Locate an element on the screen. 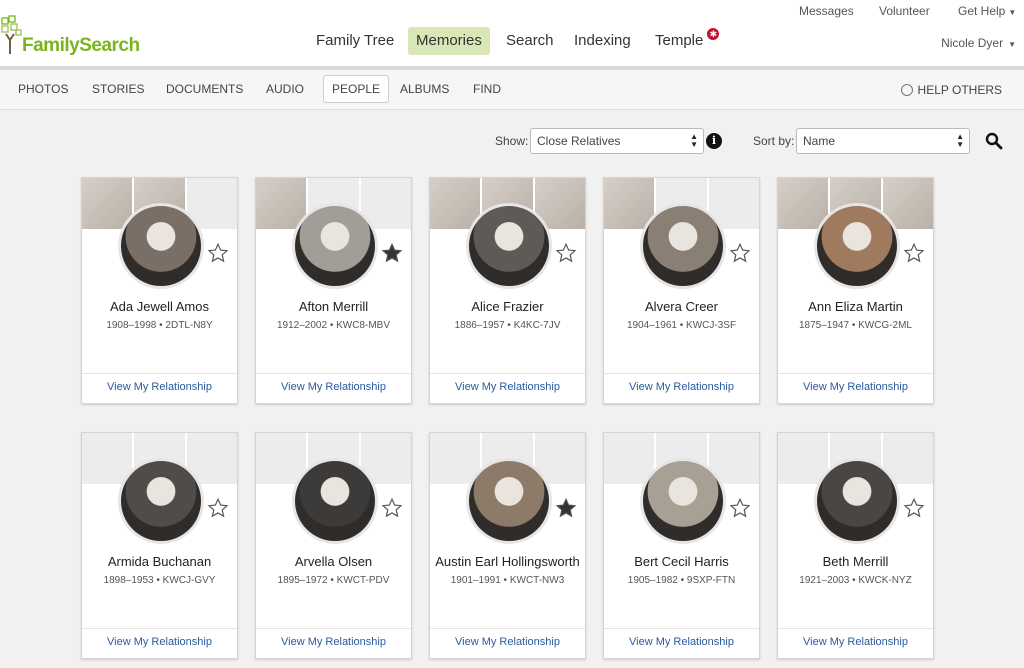 The height and width of the screenshot is (668, 1024). person-lifespan-id: 1905–1982 • 9SXP-FTN is located at coordinates (681, 580).